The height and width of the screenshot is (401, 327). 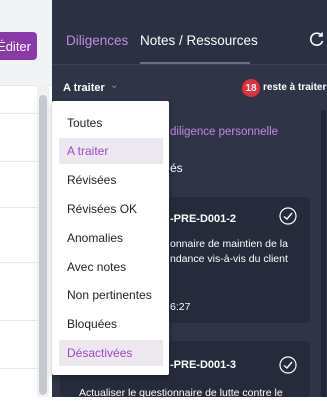 I want to click on remaining-count-badge: 18, so click(x=251, y=88).